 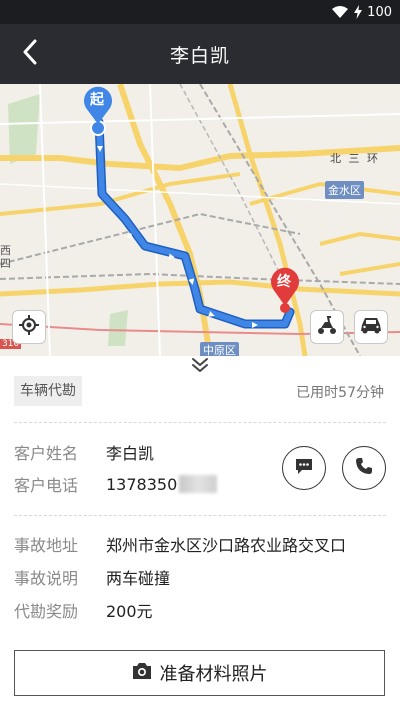 I want to click on accident-address-label: 事故地址, so click(x=46, y=545).